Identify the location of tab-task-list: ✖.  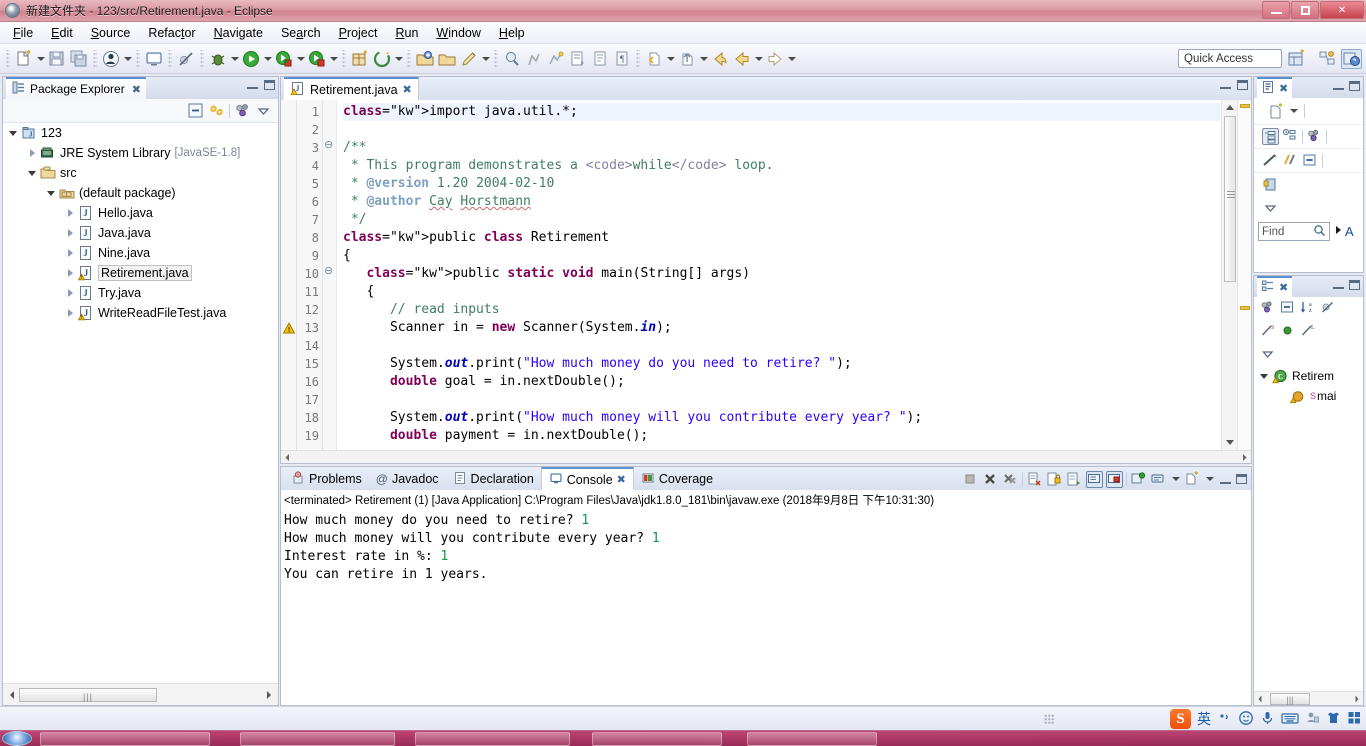
(1275, 87).